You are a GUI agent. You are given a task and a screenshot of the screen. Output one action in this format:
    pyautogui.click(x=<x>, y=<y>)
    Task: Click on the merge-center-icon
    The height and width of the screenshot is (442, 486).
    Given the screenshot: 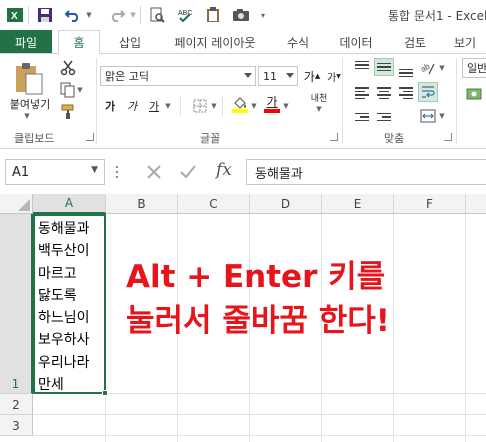 What is the action you would take?
    pyautogui.click(x=428, y=116)
    